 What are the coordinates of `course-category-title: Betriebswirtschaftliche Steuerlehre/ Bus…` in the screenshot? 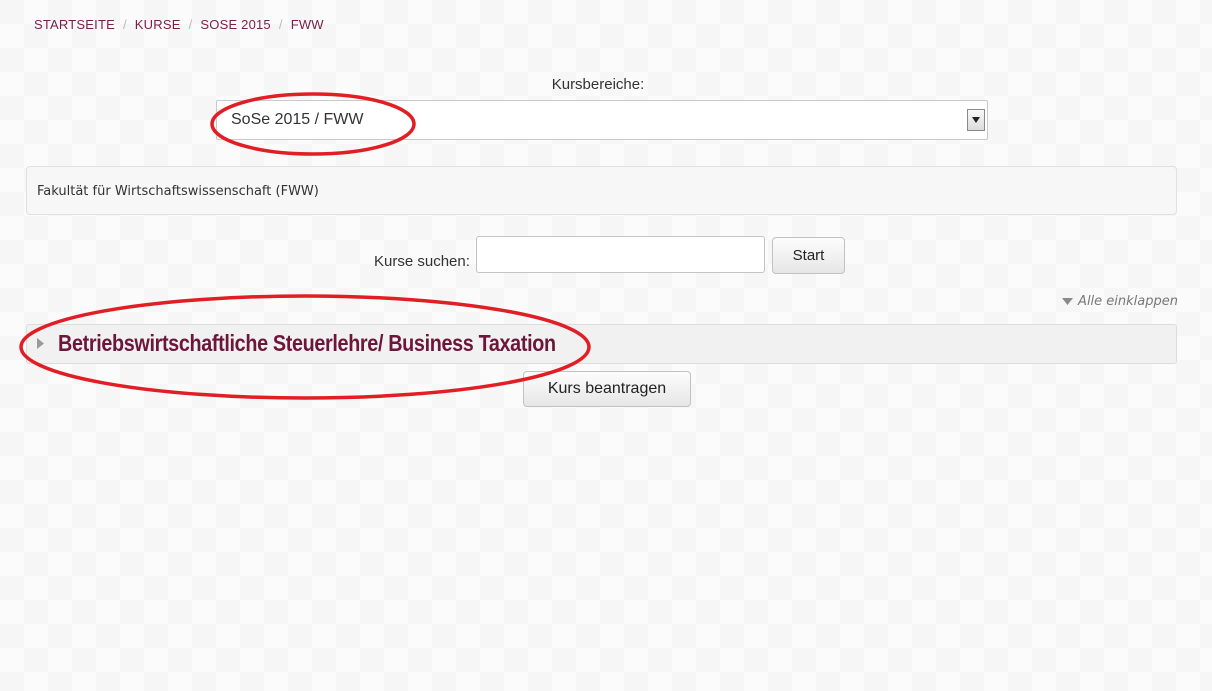 It's located at (307, 343).